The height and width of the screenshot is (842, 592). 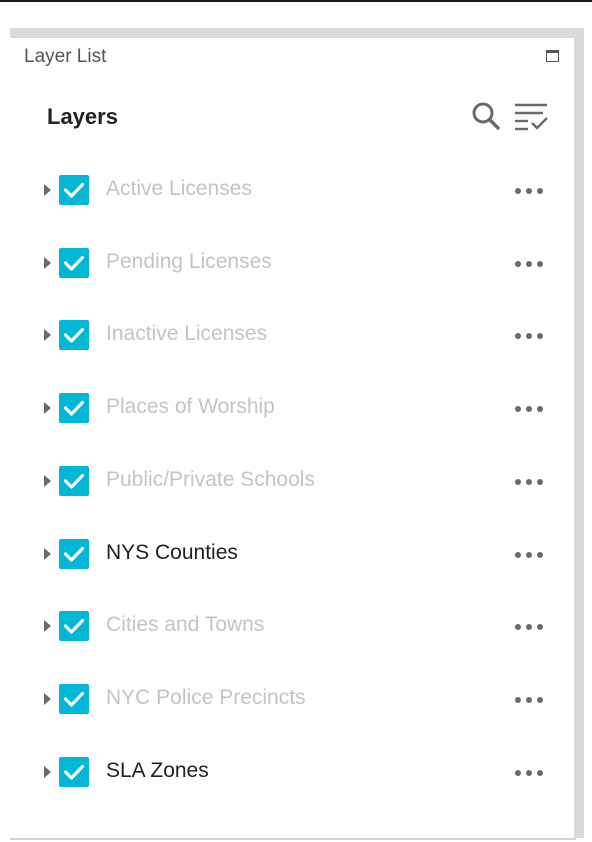 What do you see at coordinates (190, 407) in the screenshot?
I see `layer-label: Places of Worship` at bounding box center [190, 407].